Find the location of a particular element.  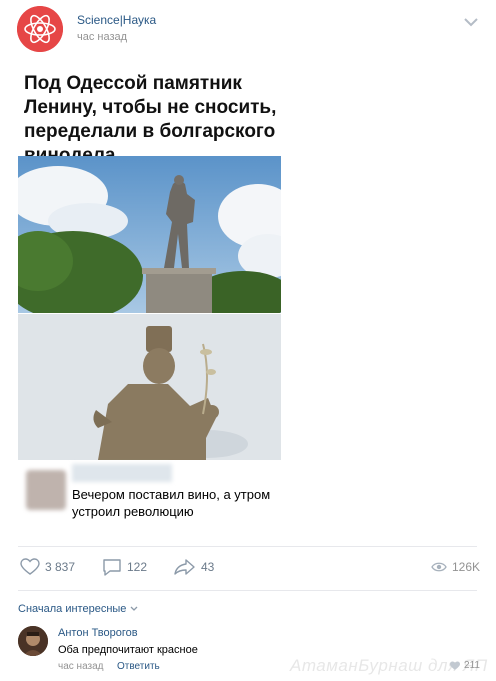

views-counter: 126K is located at coordinates (455, 567).